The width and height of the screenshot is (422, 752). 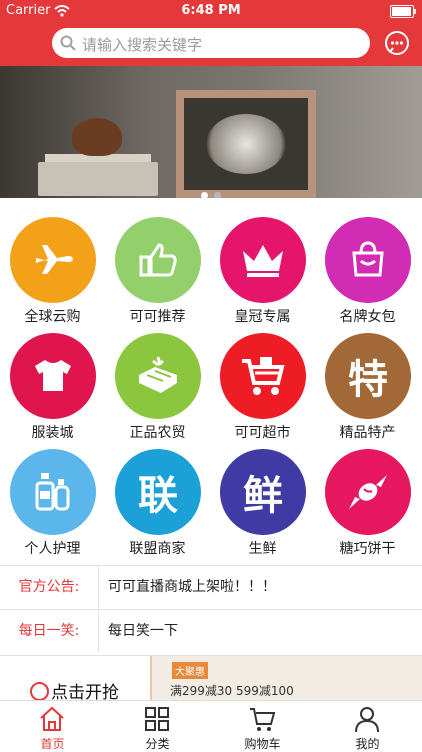 What do you see at coordinates (68, 43) in the screenshot?
I see `search-icon` at bounding box center [68, 43].